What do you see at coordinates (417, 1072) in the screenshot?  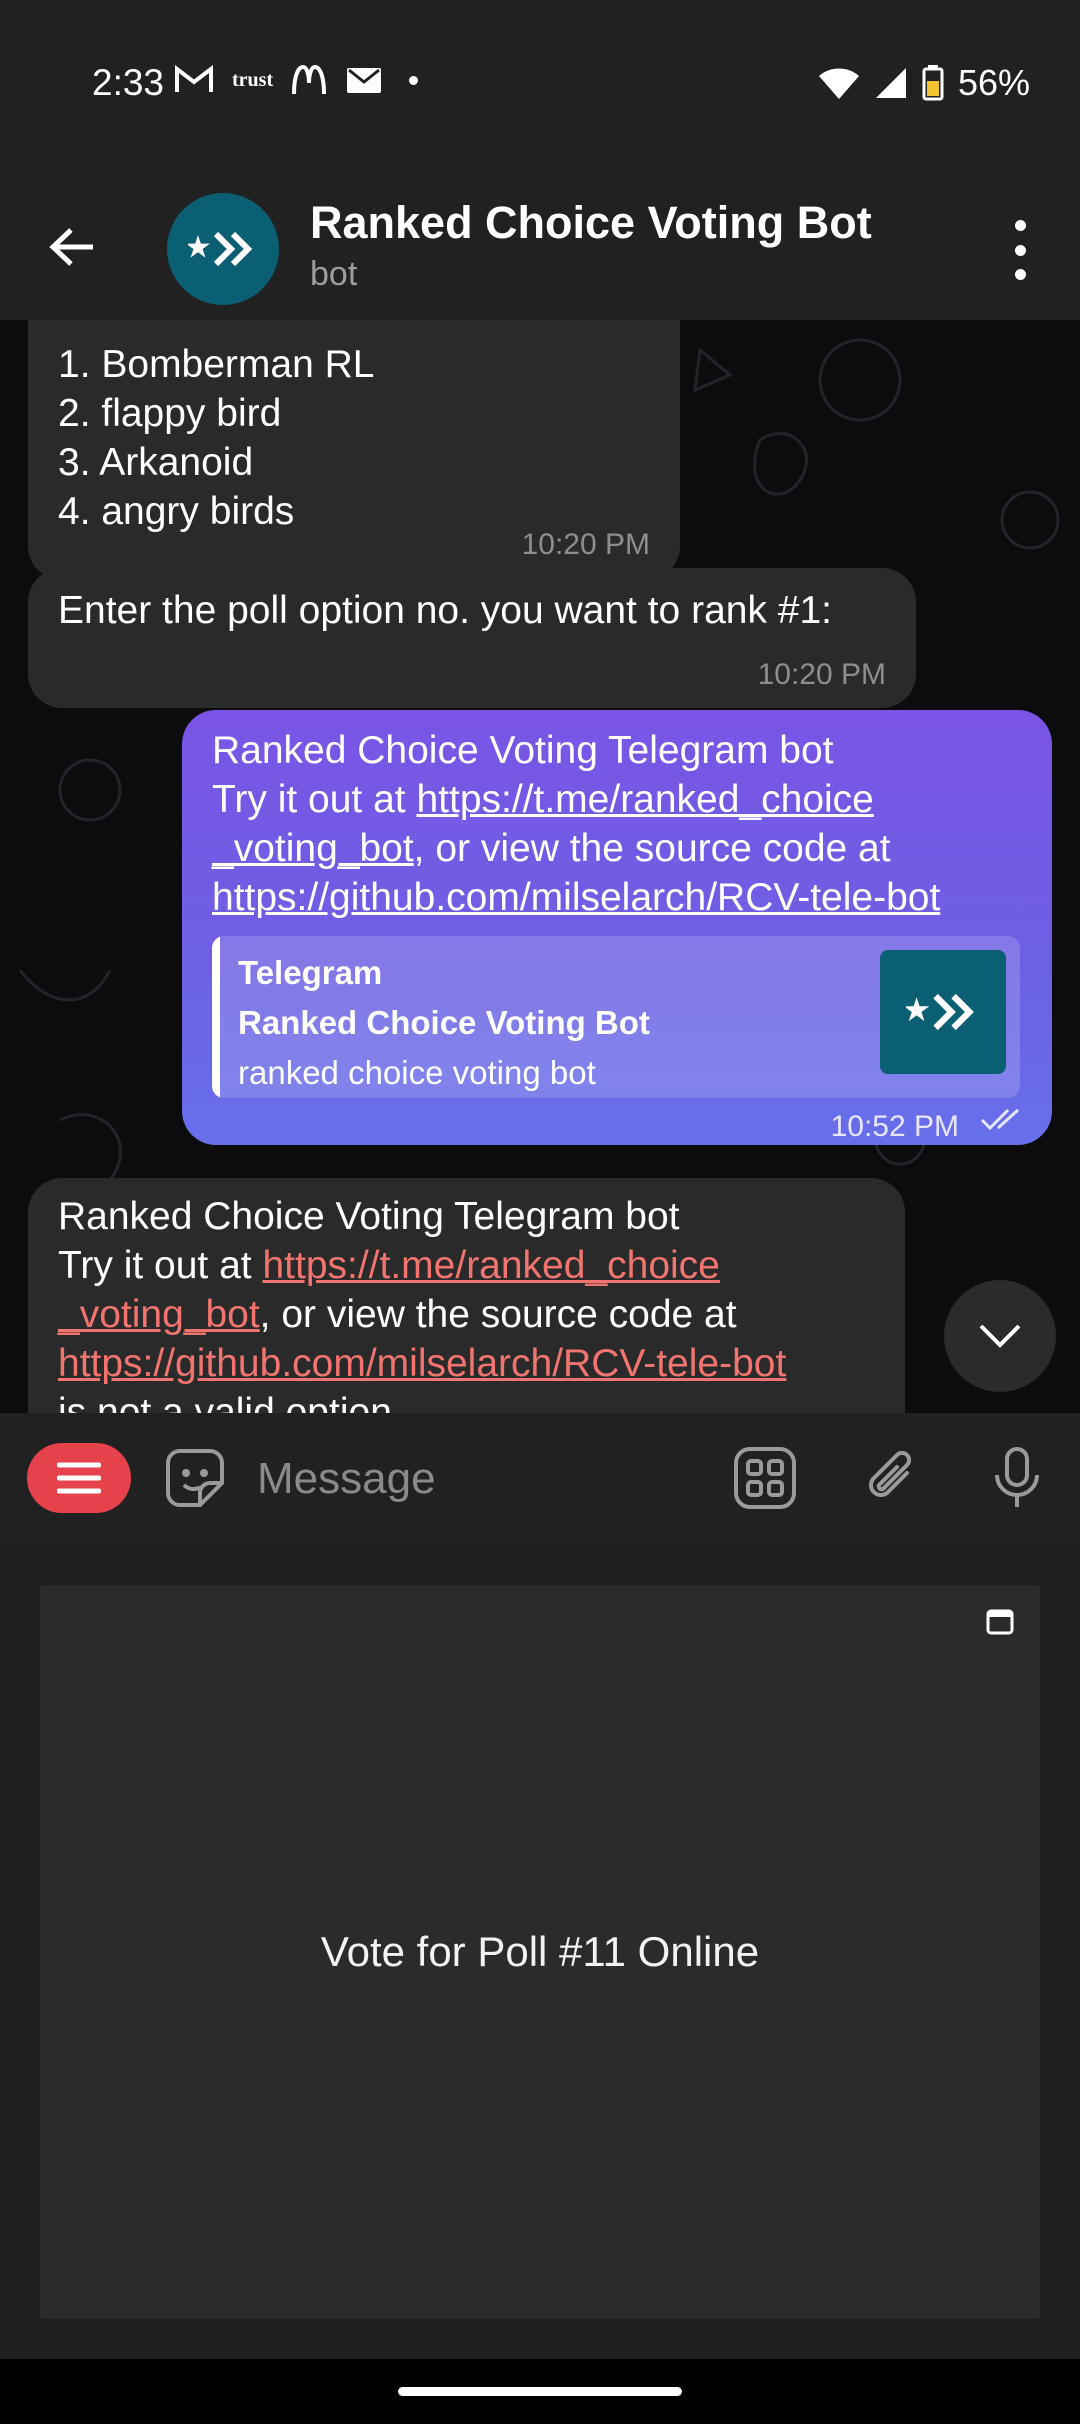 I see `preview-description: ranked choice voting bot` at bounding box center [417, 1072].